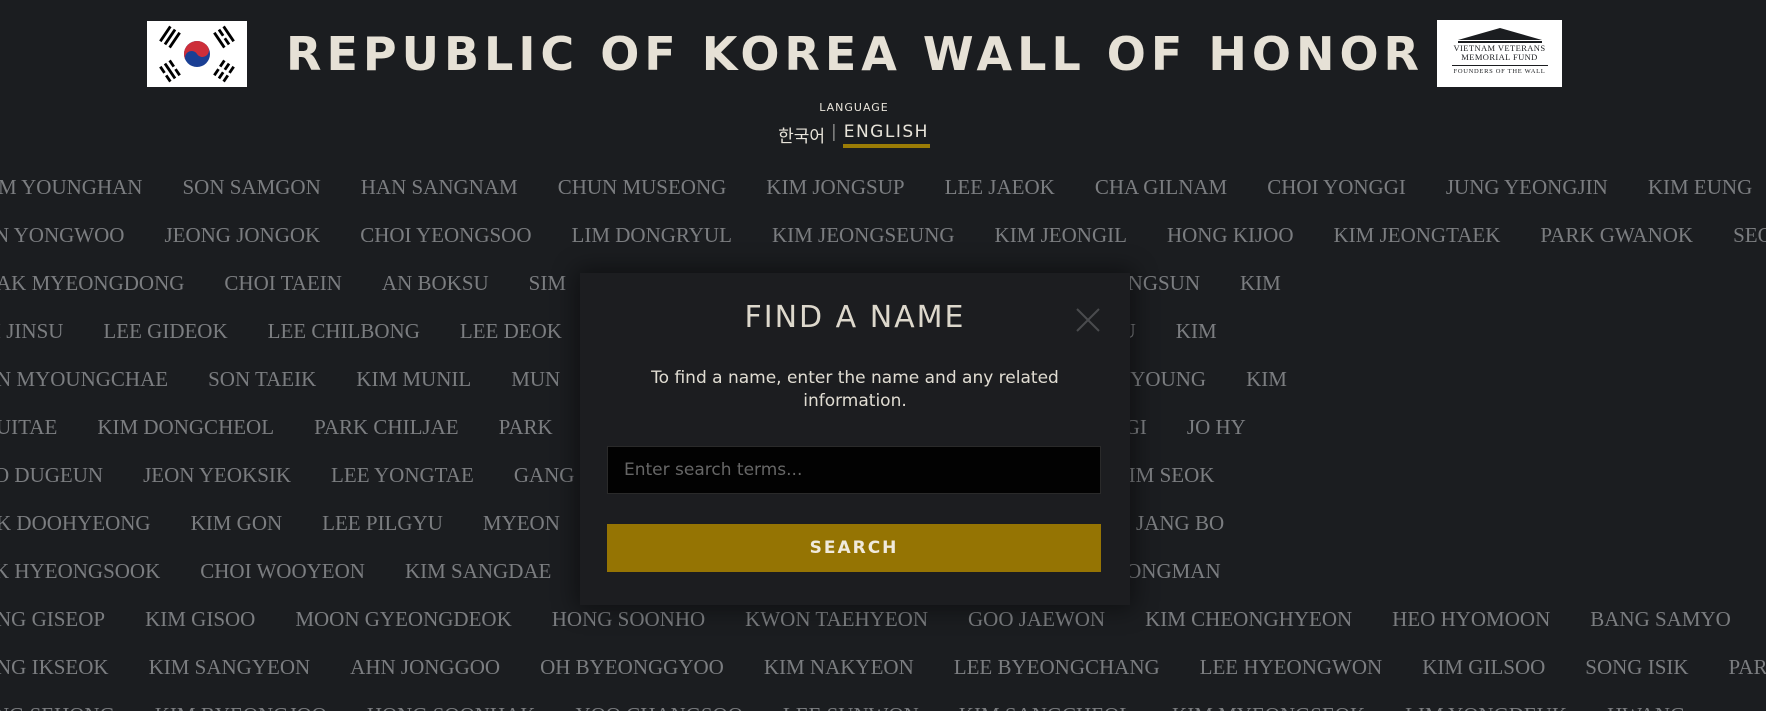 Image resolution: width=1766 pixels, height=711 pixels. I want to click on wall-name: HONG KIJOO, so click(1230, 235).